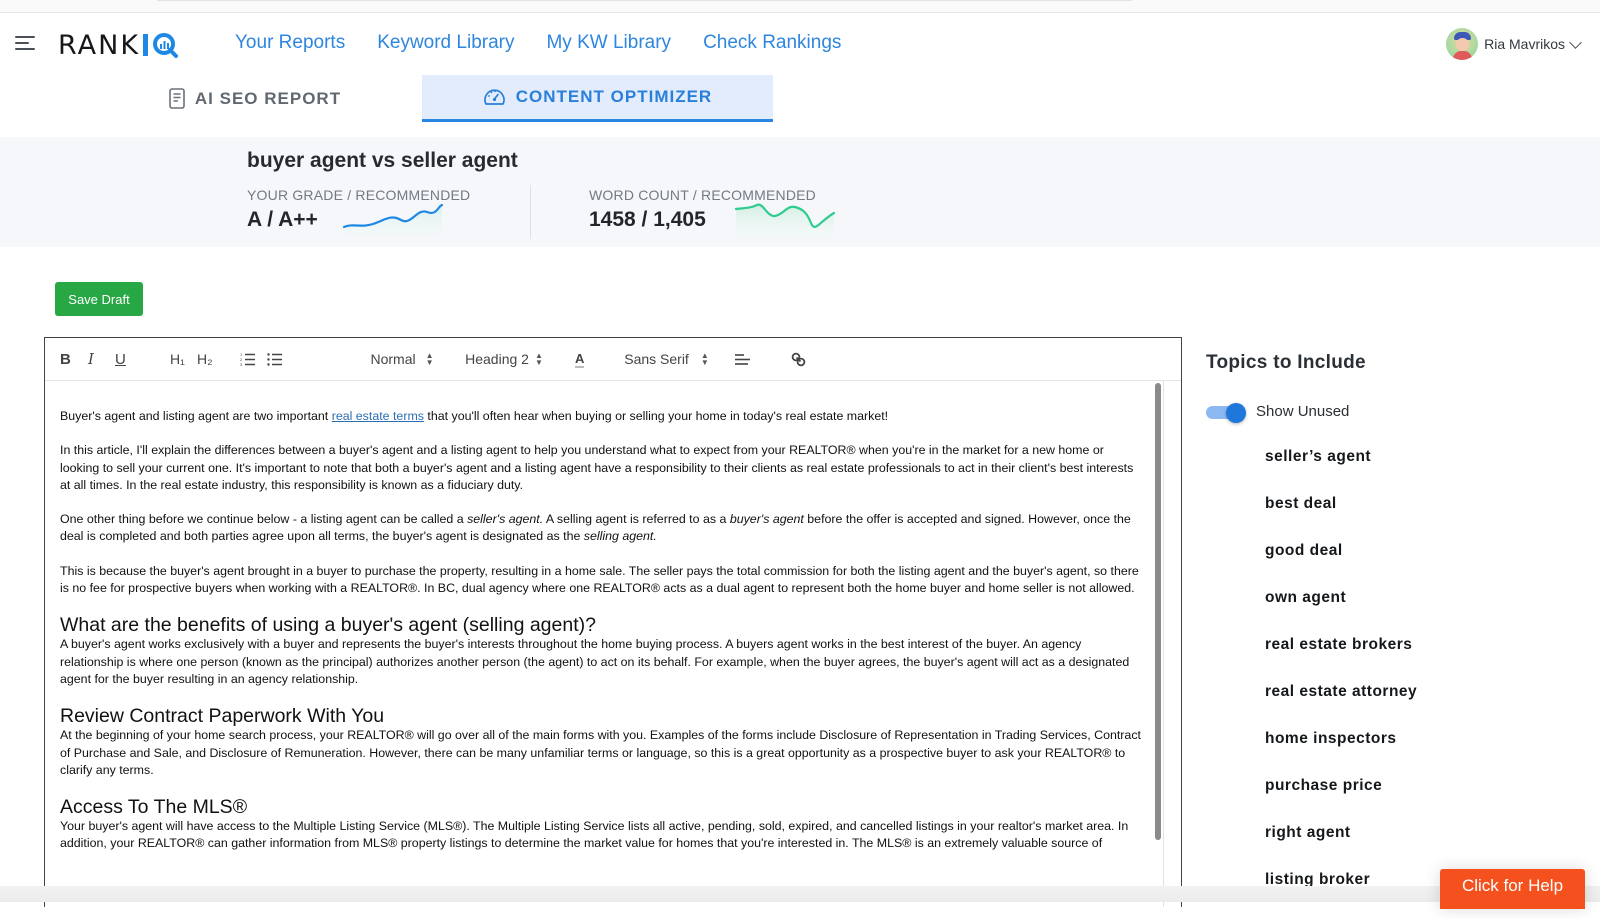  Describe the element at coordinates (222, 716) in the screenshot. I see `heading-review-contract: Review Contract Paperwork With You` at that location.